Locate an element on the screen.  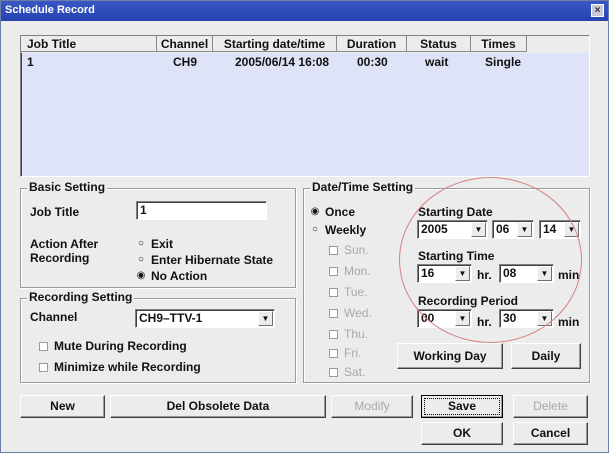
mute-checkbox is located at coordinates (43, 346).